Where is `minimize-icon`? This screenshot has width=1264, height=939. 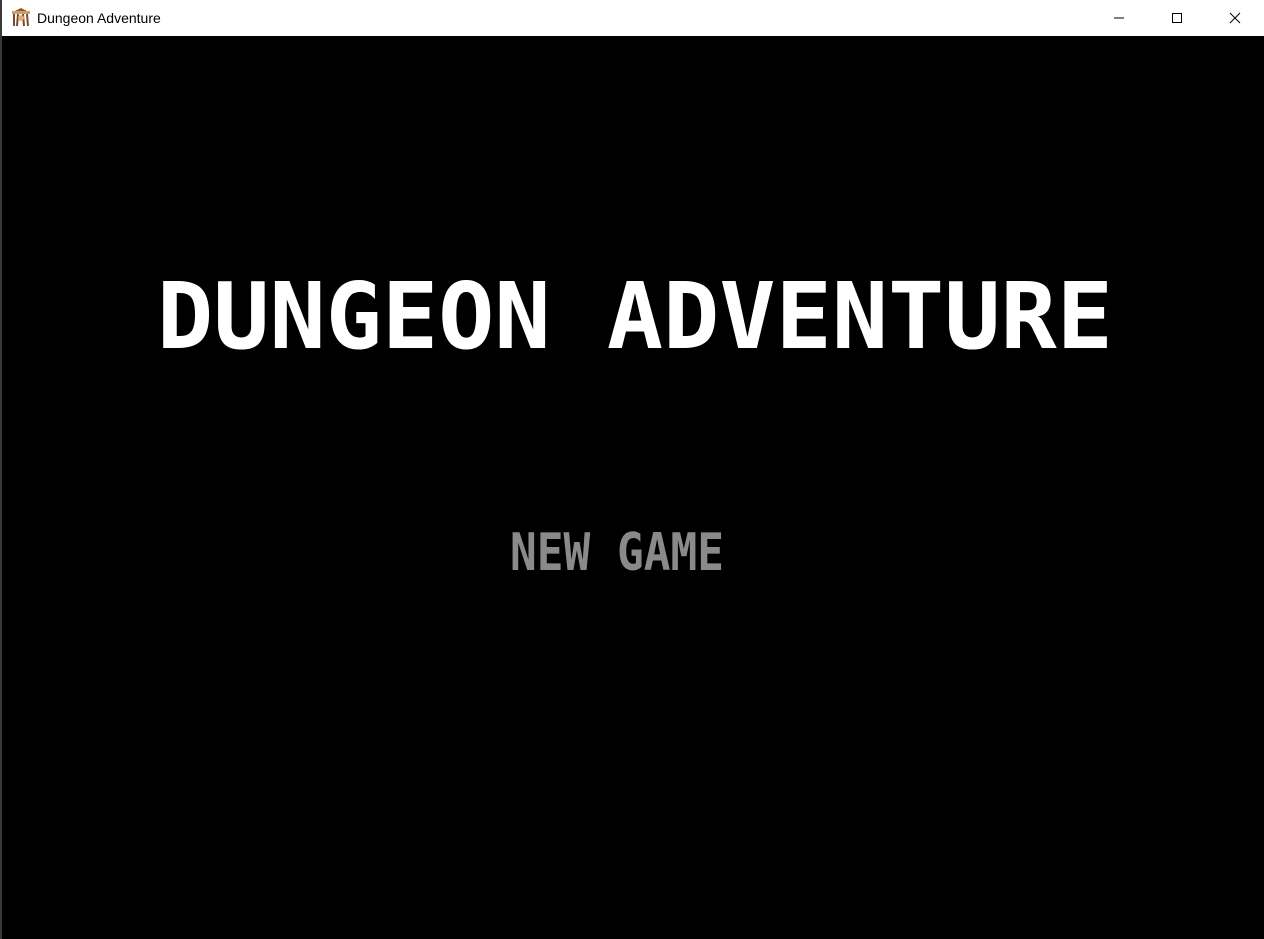
minimize-icon is located at coordinates (1119, 18).